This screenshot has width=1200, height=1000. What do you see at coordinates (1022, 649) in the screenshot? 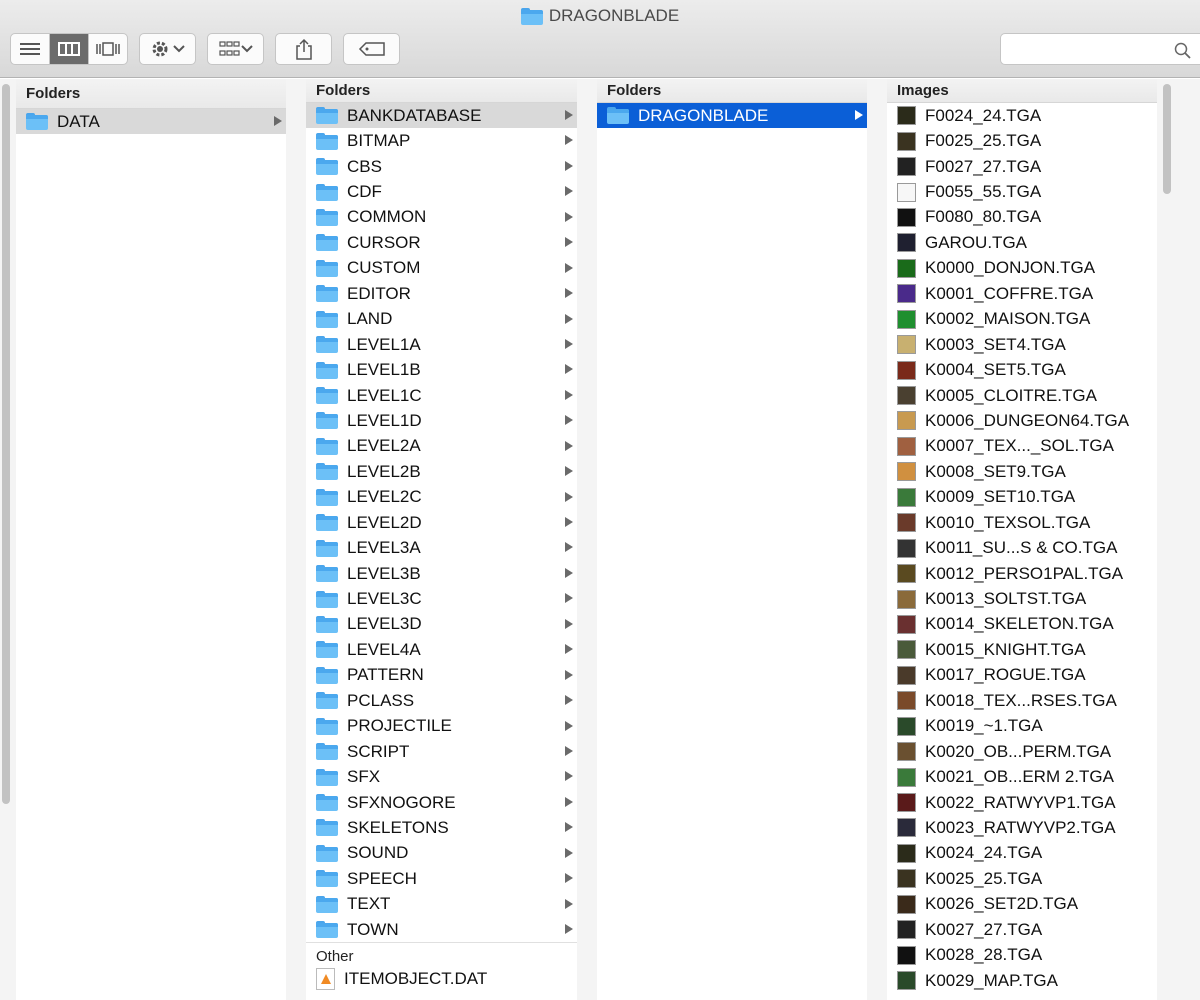
I see `image-file-row: K0015_KNIGHT.TGA` at bounding box center [1022, 649].